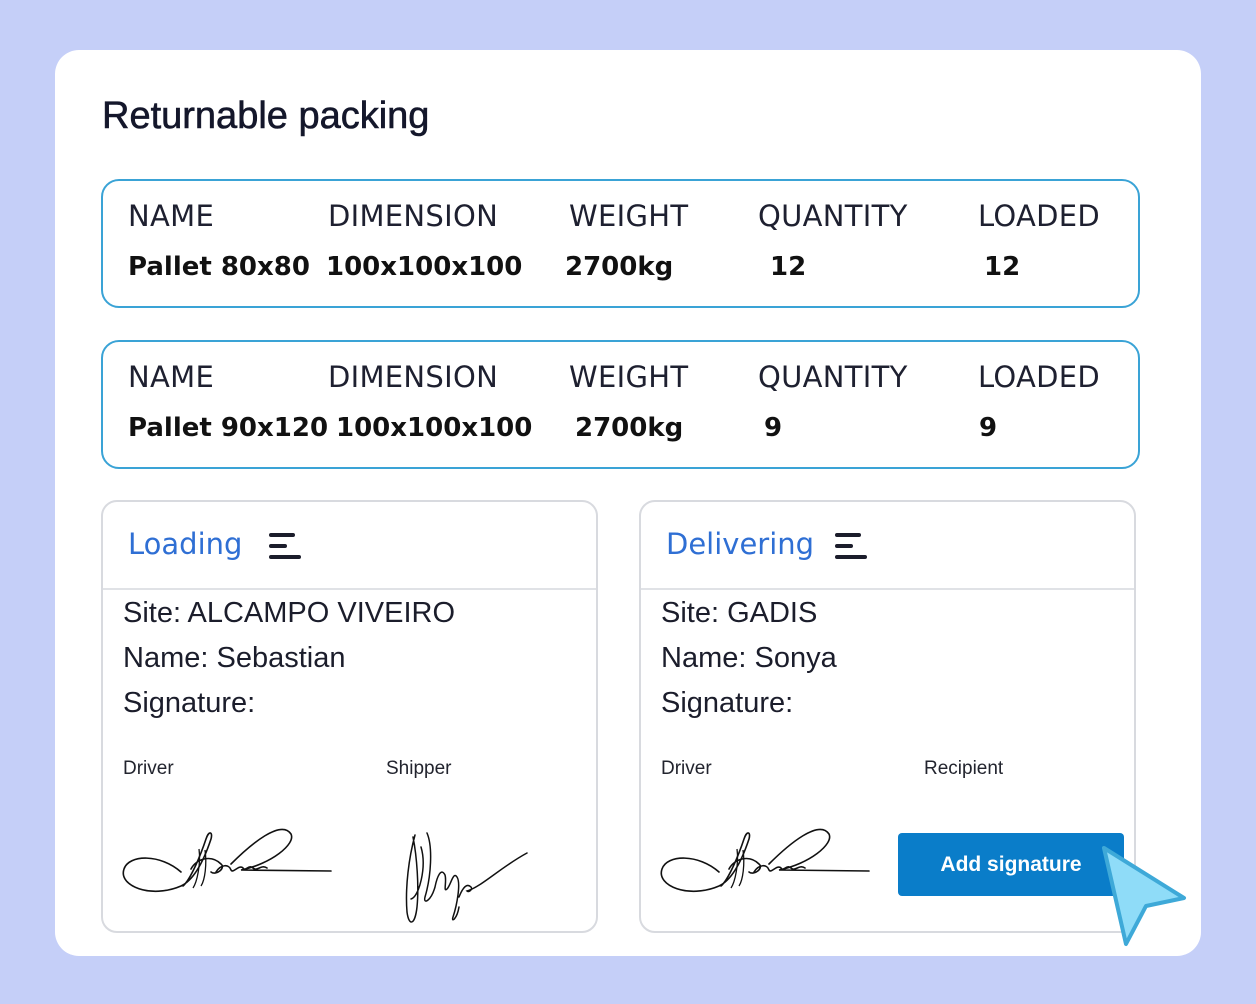  Describe the element at coordinates (228, 428) in the screenshot. I see `item-name: Pallet 90x120` at that location.